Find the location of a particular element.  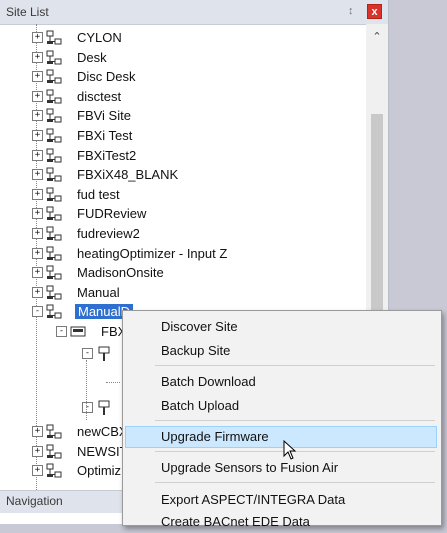

tree-node-label: NEWSIT is located at coordinates (102, 451).